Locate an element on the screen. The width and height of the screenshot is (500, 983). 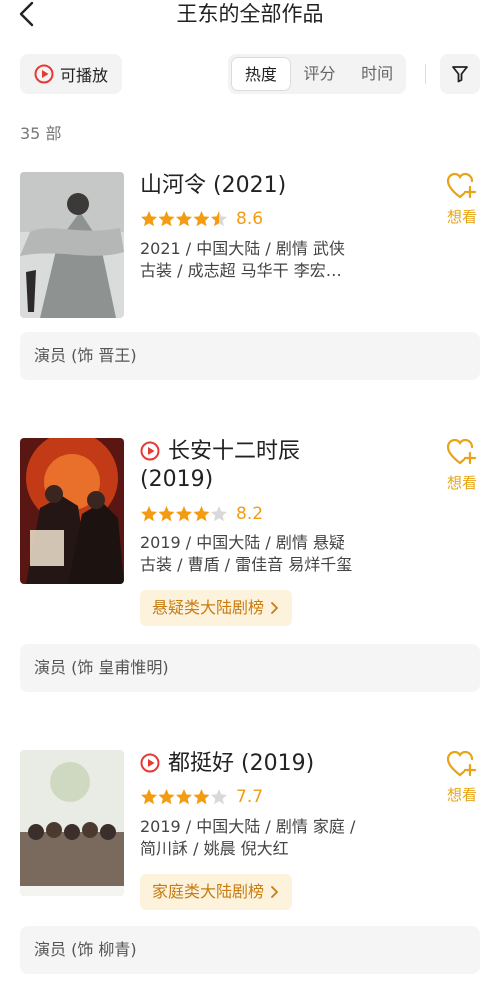
meta-line: 2019 / 中国大陆 / 剧情 家庭 / is located at coordinates (248, 826).